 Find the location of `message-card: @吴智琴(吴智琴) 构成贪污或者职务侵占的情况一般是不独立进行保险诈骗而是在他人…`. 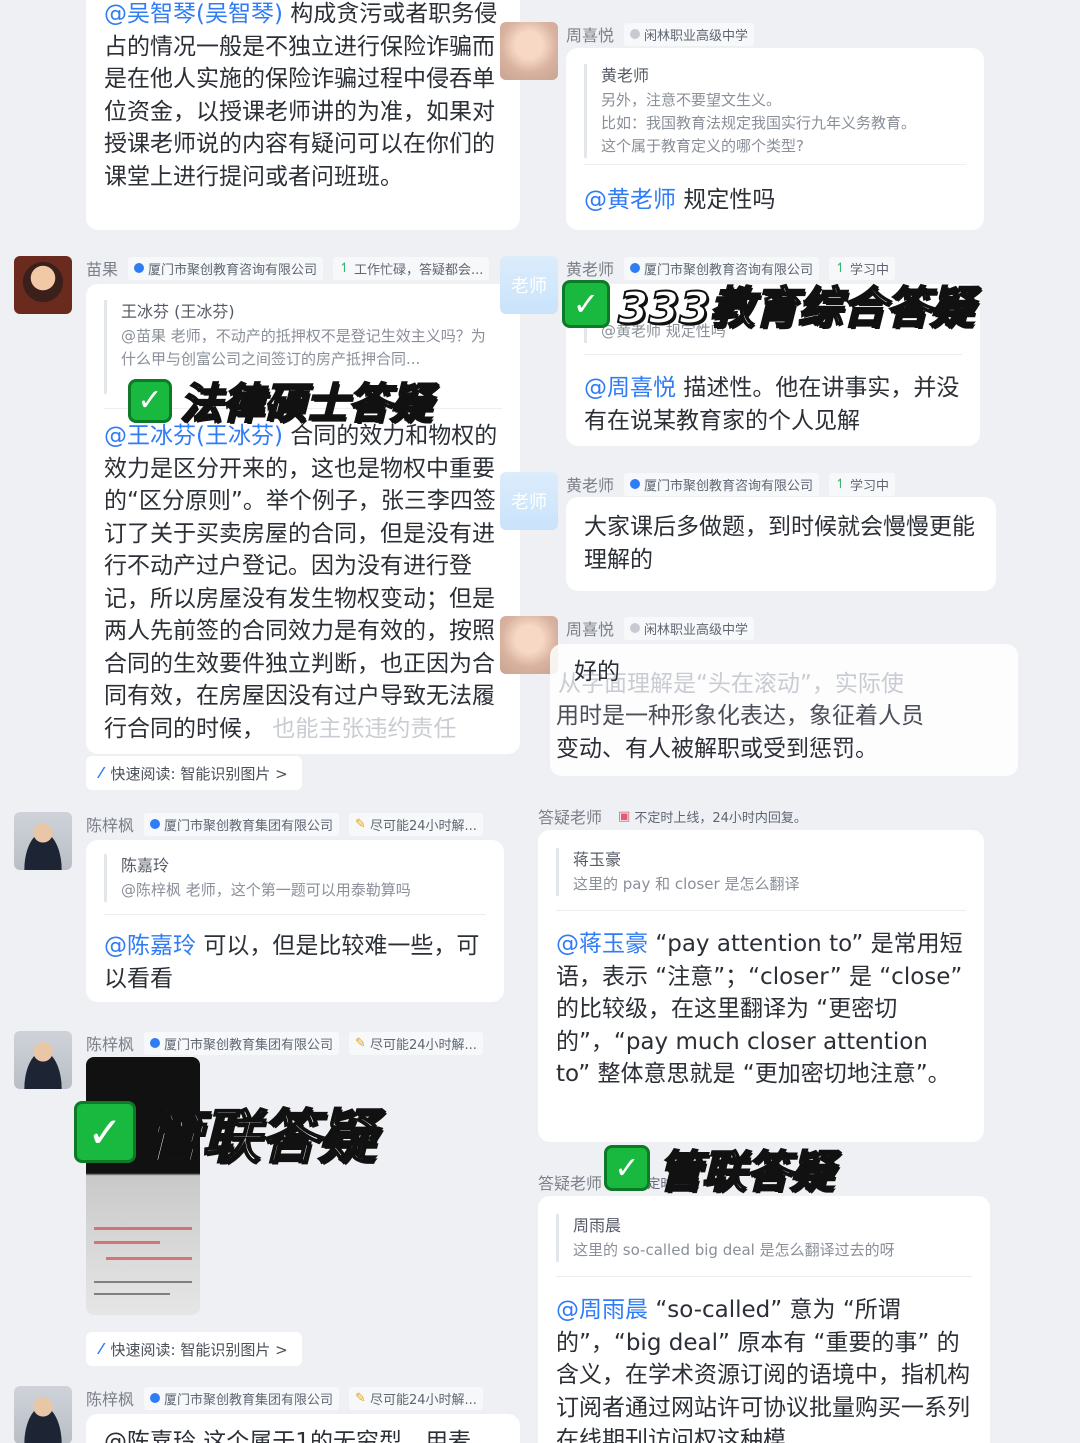

message-card: @吴智琴(吴智琴) 构成贪污或者职务侵占的情况一般是不独立进行保险诈骗而是在他人… is located at coordinates (303, 115).